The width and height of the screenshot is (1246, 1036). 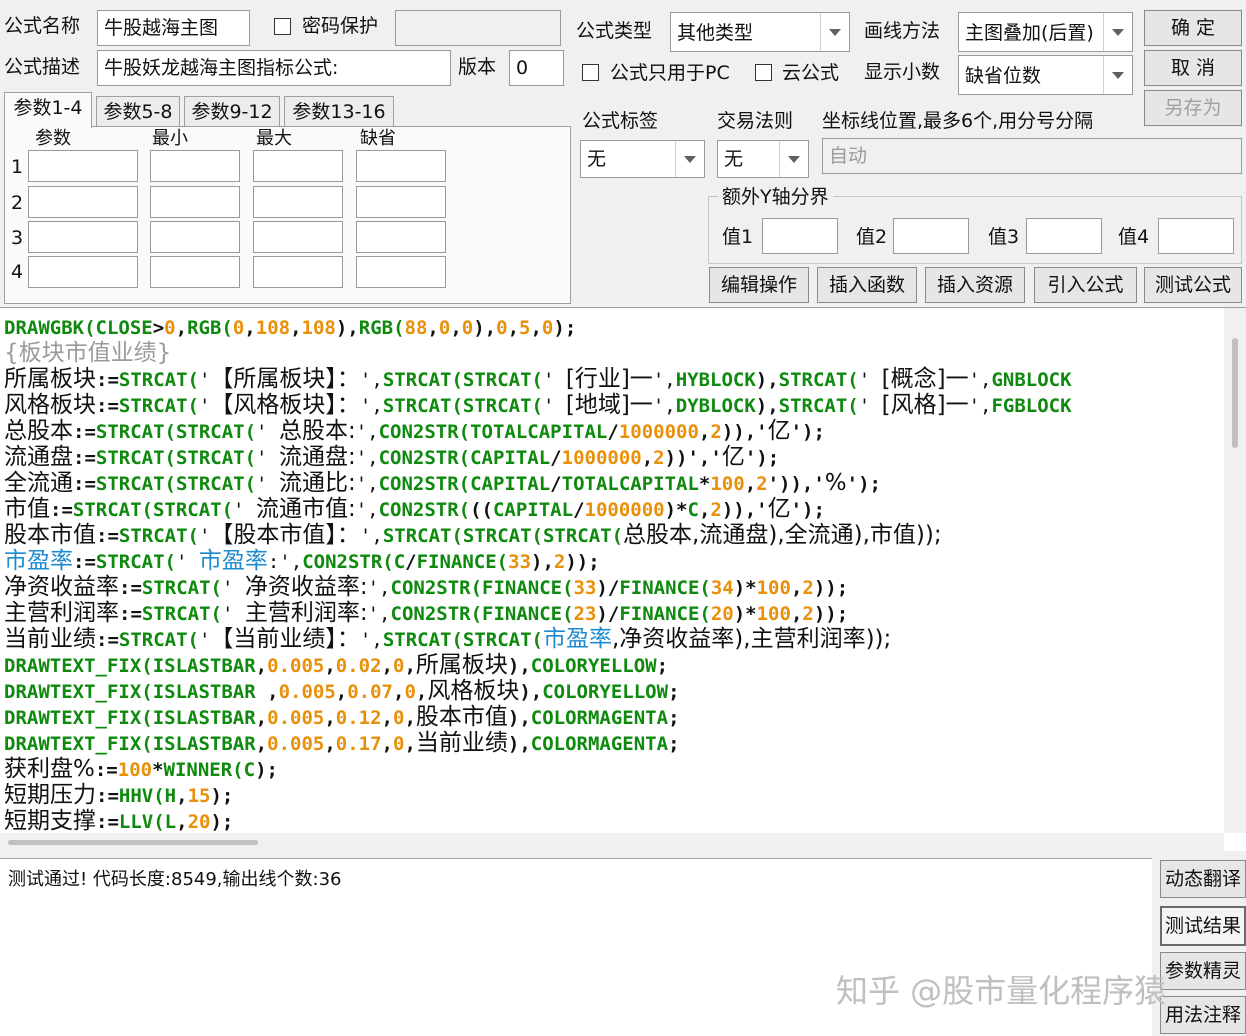 What do you see at coordinates (266, 770) in the screenshot?
I see `code-token: );` at bounding box center [266, 770].